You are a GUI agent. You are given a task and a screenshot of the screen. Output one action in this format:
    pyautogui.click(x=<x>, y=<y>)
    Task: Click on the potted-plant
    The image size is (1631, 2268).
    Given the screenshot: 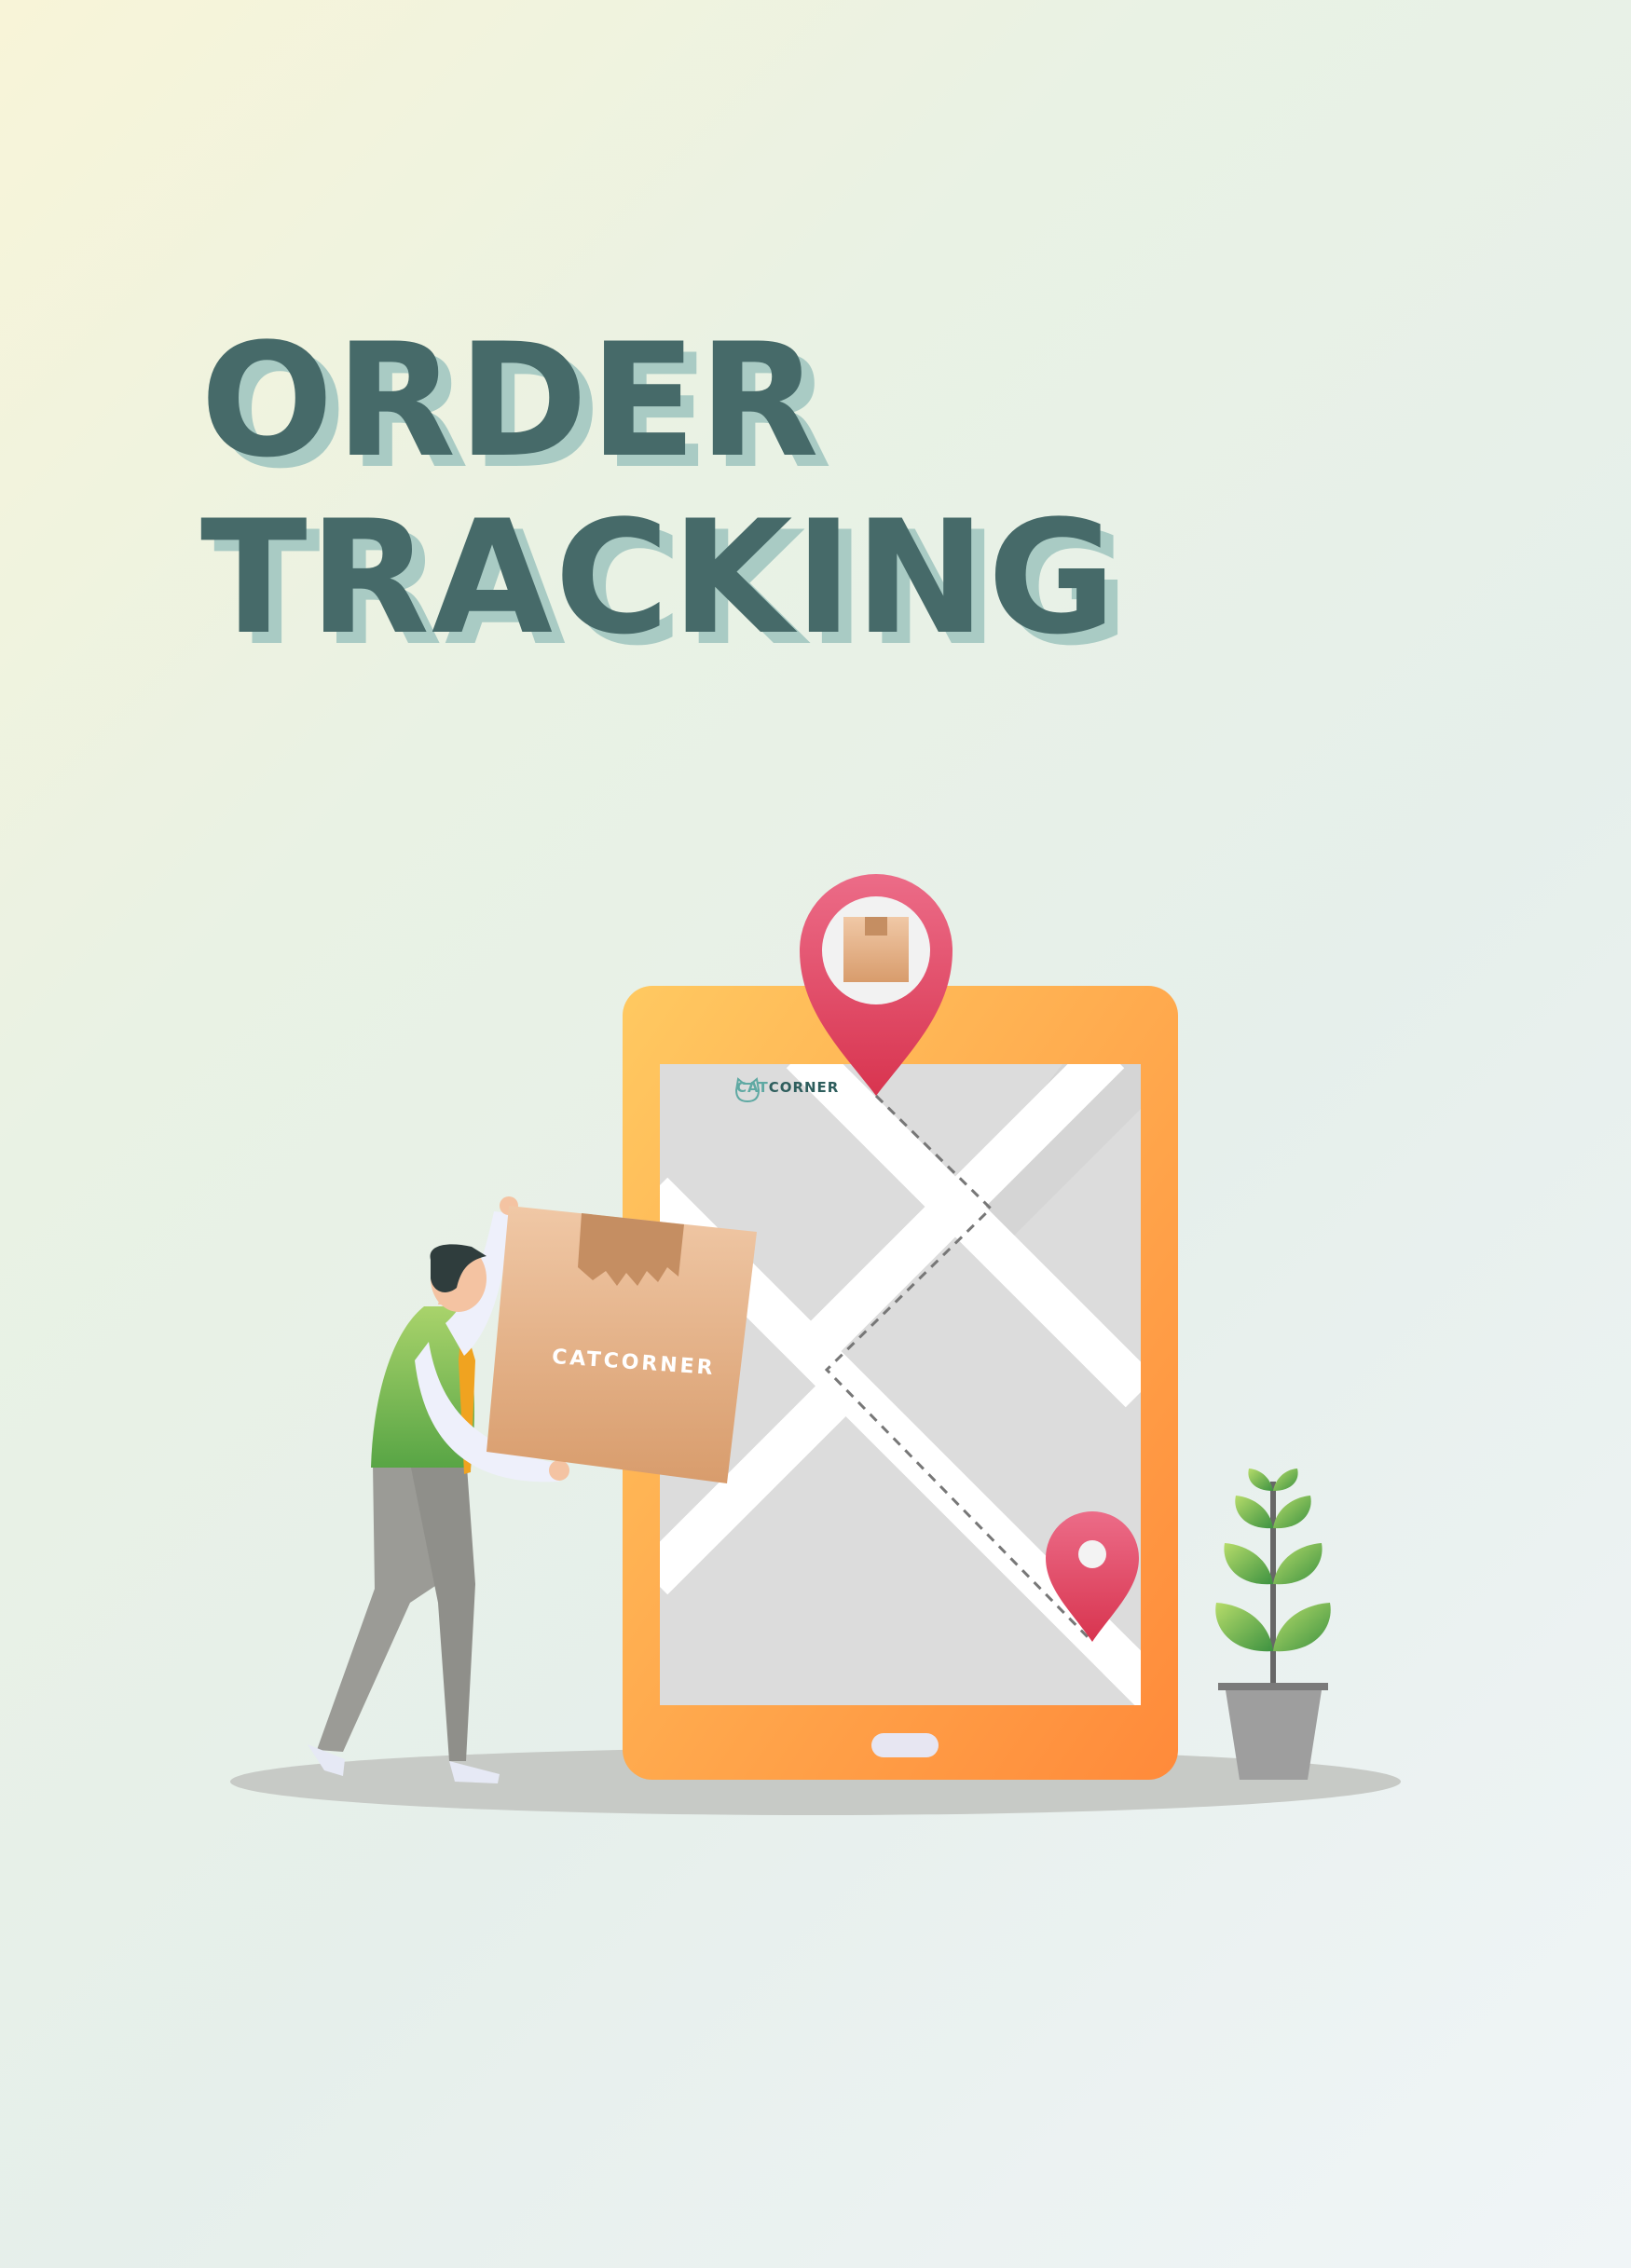 What is the action you would take?
    pyautogui.click(x=1273, y=1624)
    